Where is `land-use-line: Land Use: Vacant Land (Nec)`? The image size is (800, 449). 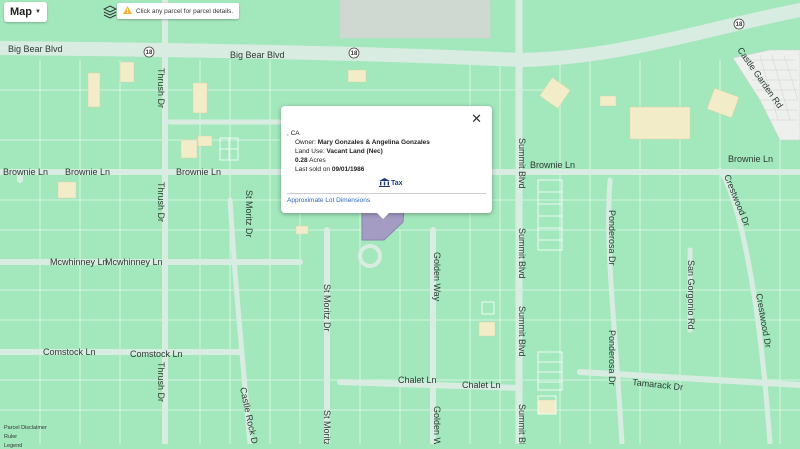
land-use-line: Land Use: Vacant Land (Nec) is located at coordinates (339, 151).